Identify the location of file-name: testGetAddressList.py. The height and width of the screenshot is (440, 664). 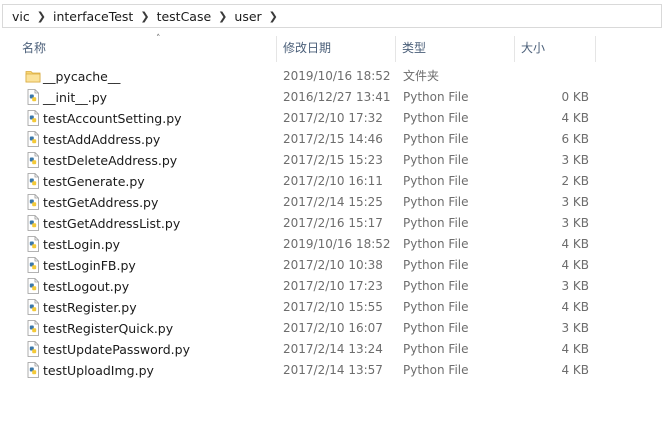
(112, 223).